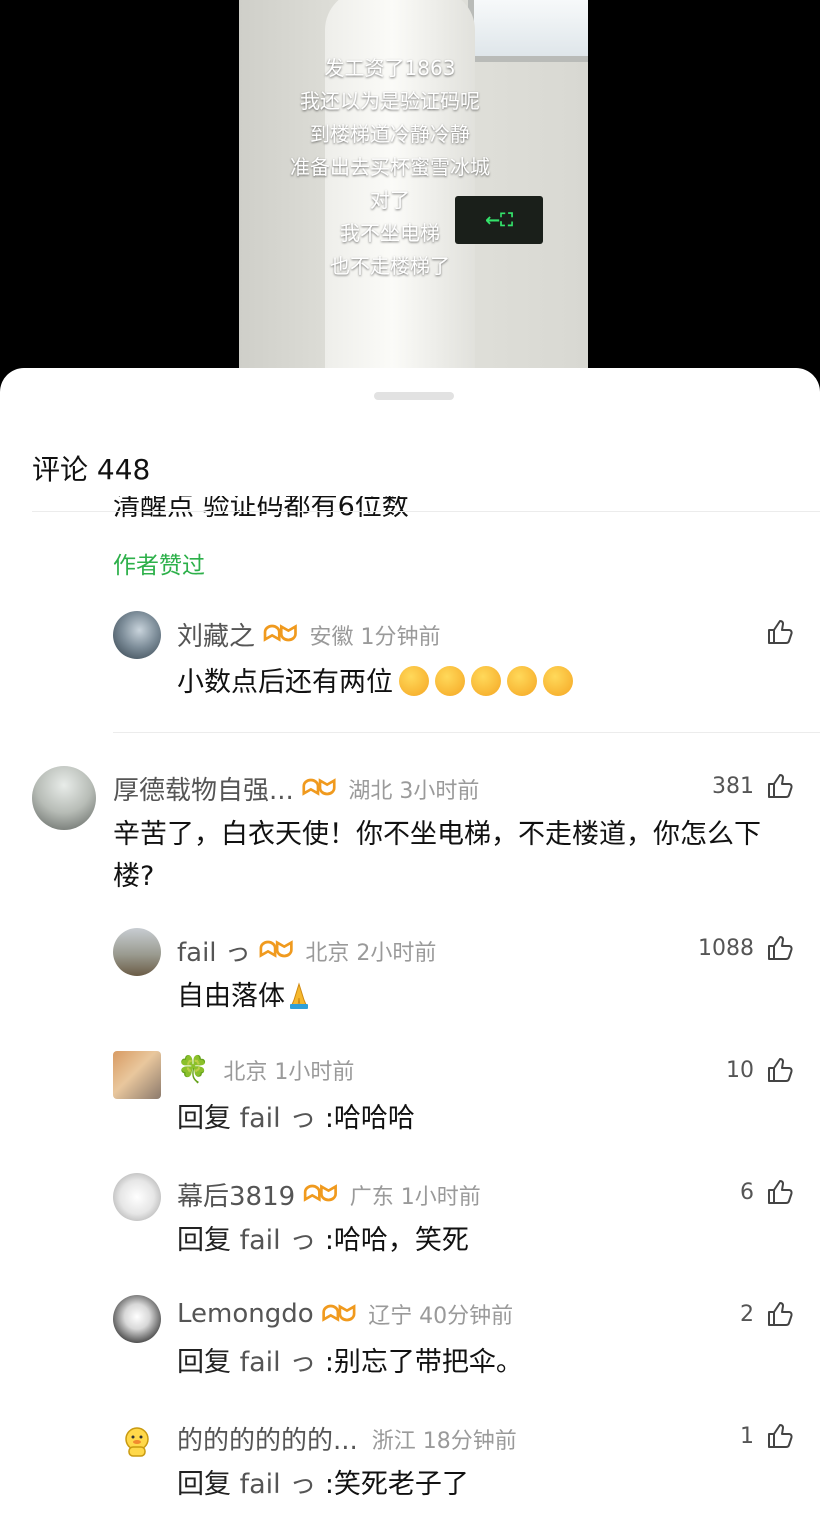  What do you see at coordinates (444, 1441) in the screenshot?
I see `location-time: 浙江 18分钟前` at bounding box center [444, 1441].